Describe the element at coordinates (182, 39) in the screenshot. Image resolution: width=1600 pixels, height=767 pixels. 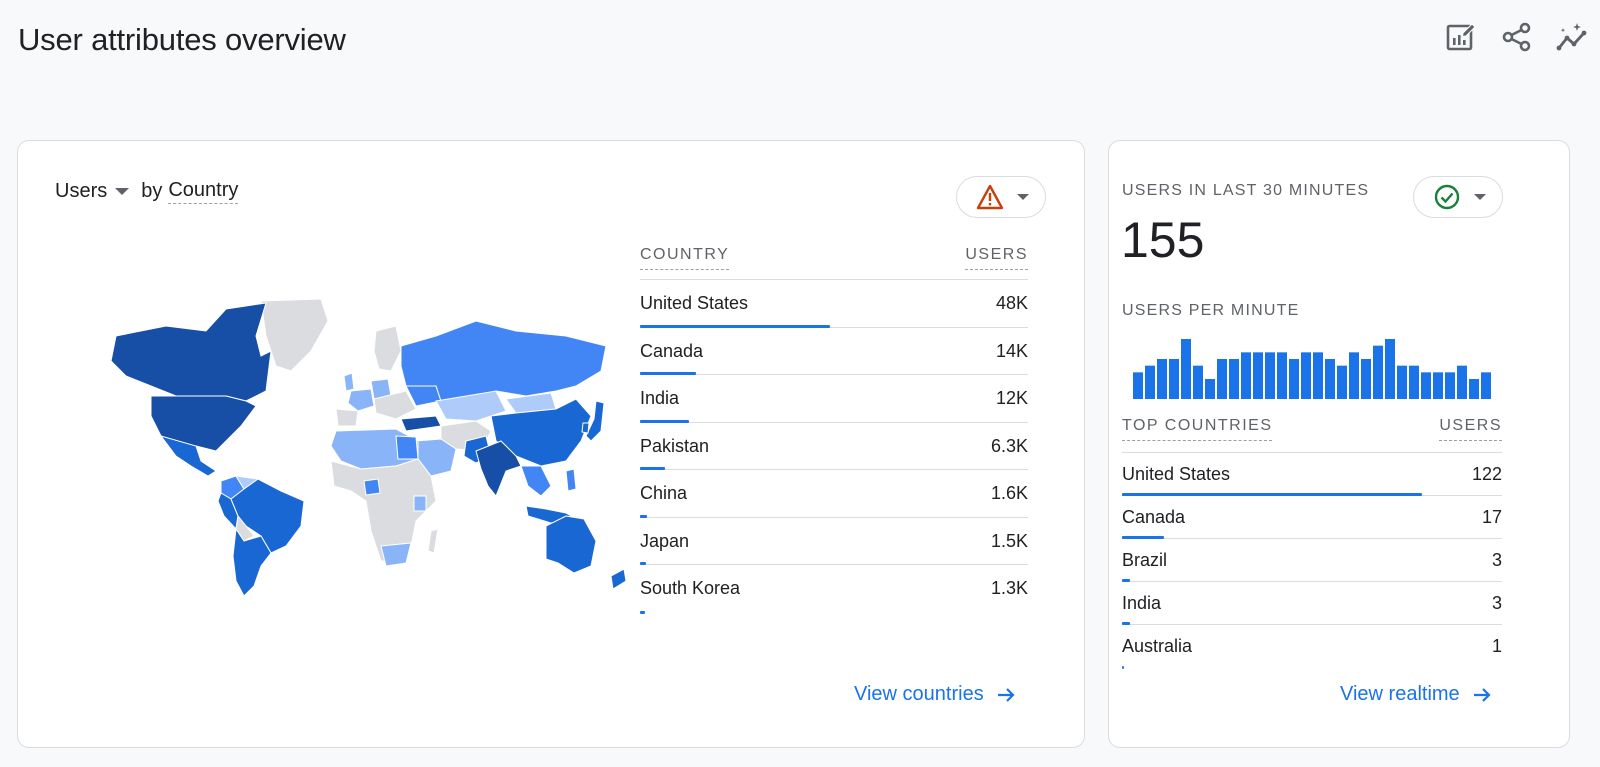
I see `page-title: User attributes overview` at that location.